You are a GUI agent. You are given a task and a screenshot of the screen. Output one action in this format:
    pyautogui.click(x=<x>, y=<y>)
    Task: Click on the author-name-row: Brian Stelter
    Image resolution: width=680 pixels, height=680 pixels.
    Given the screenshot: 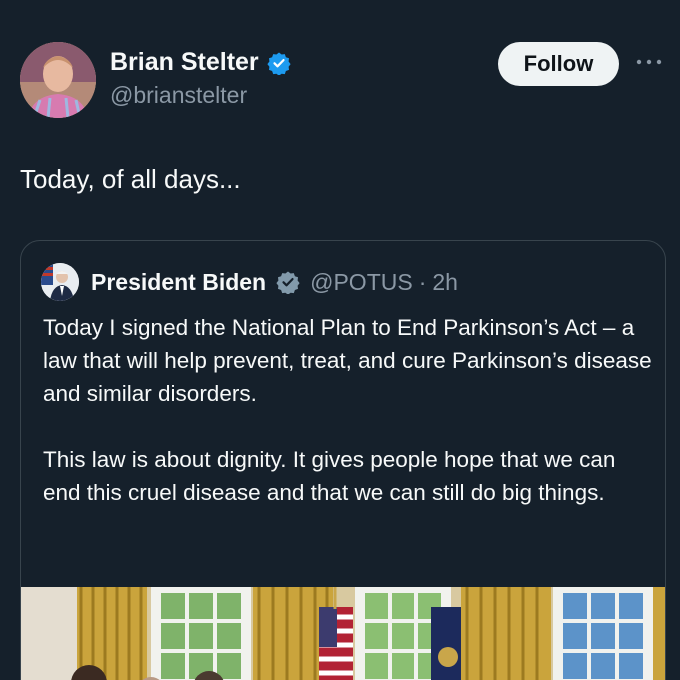 What is the action you would take?
    pyautogui.click(x=200, y=62)
    